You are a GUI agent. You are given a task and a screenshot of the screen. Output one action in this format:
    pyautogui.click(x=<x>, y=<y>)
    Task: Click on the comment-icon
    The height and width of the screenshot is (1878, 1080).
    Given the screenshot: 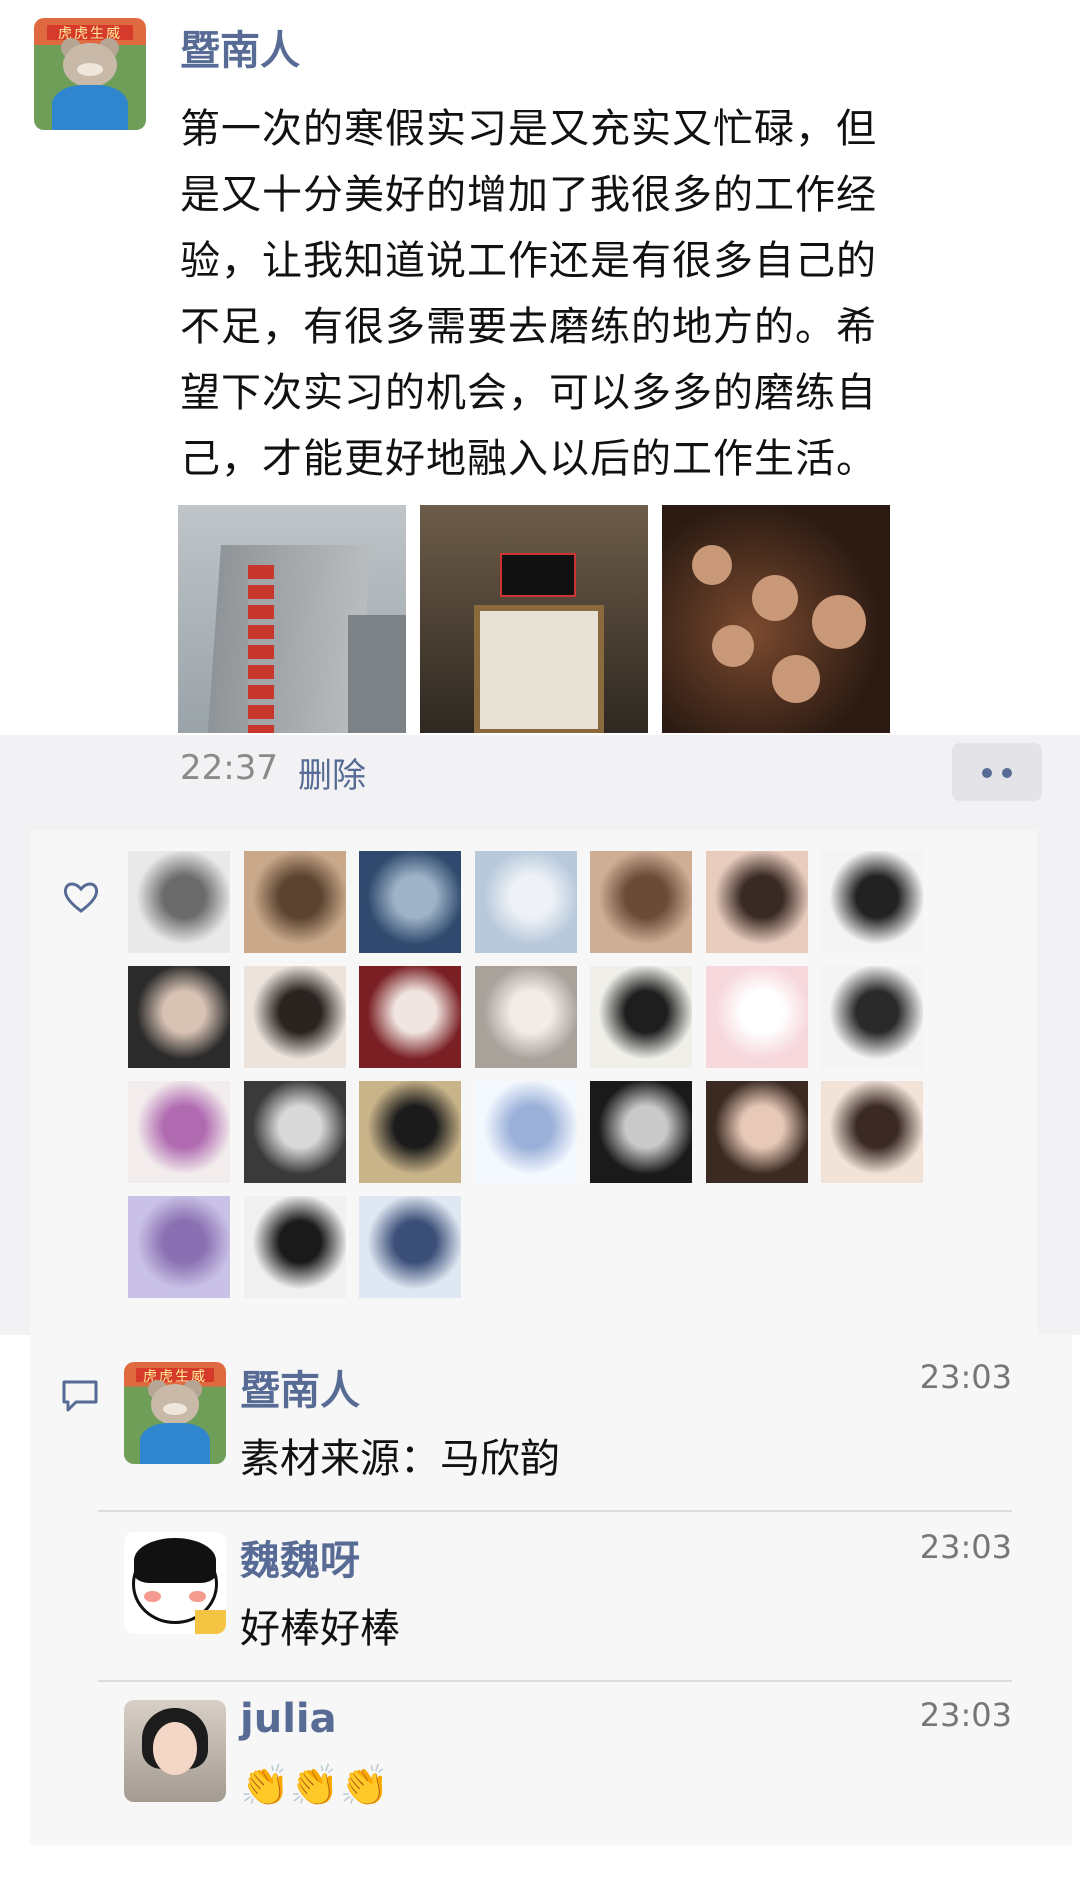 What is the action you would take?
    pyautogui.click(x=80, y=1396)
    